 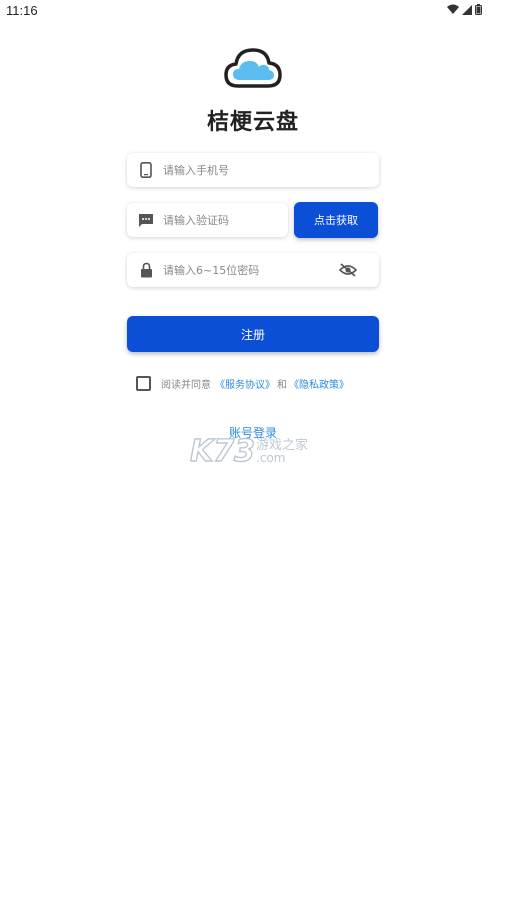 I want to click on agreement-row: 阅读并同意 《服务协议》 和 《隐私政策》, so click(x=242, y=383).